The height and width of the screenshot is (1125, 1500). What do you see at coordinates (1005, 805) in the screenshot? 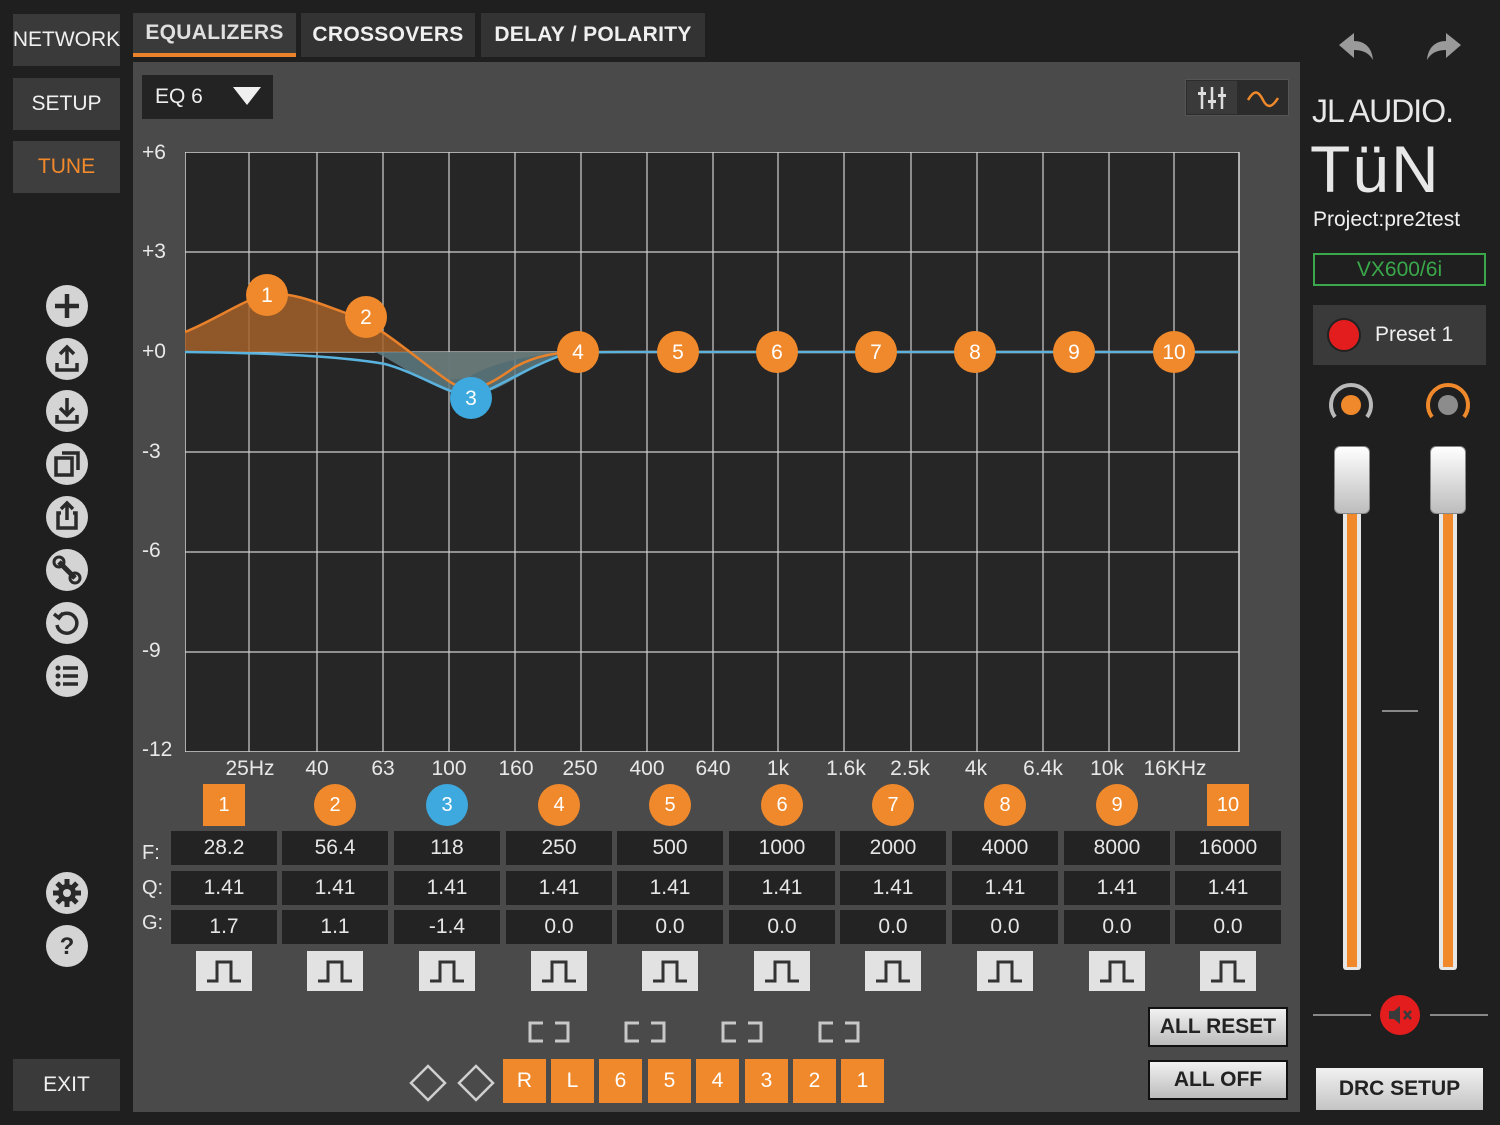
I see `band-tag-8: 8` at bounding box center [1005, 805].